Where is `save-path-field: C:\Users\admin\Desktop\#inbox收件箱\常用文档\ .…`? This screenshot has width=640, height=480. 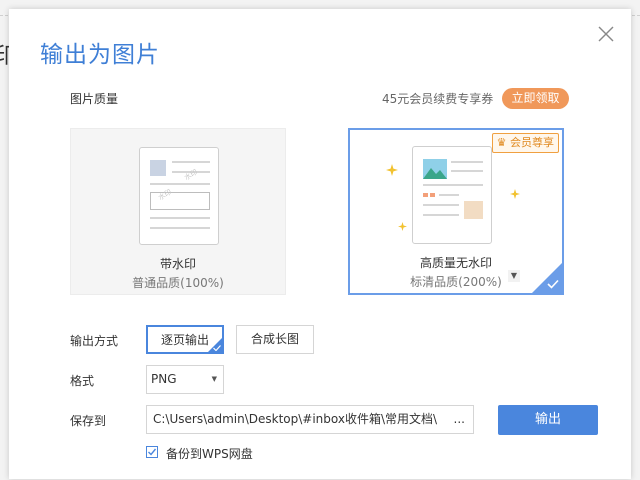 save-path-field: C:\Users\admin\Desktop\#inbox收件箱\常用文档\ .… is located at coordinates (310, 419).